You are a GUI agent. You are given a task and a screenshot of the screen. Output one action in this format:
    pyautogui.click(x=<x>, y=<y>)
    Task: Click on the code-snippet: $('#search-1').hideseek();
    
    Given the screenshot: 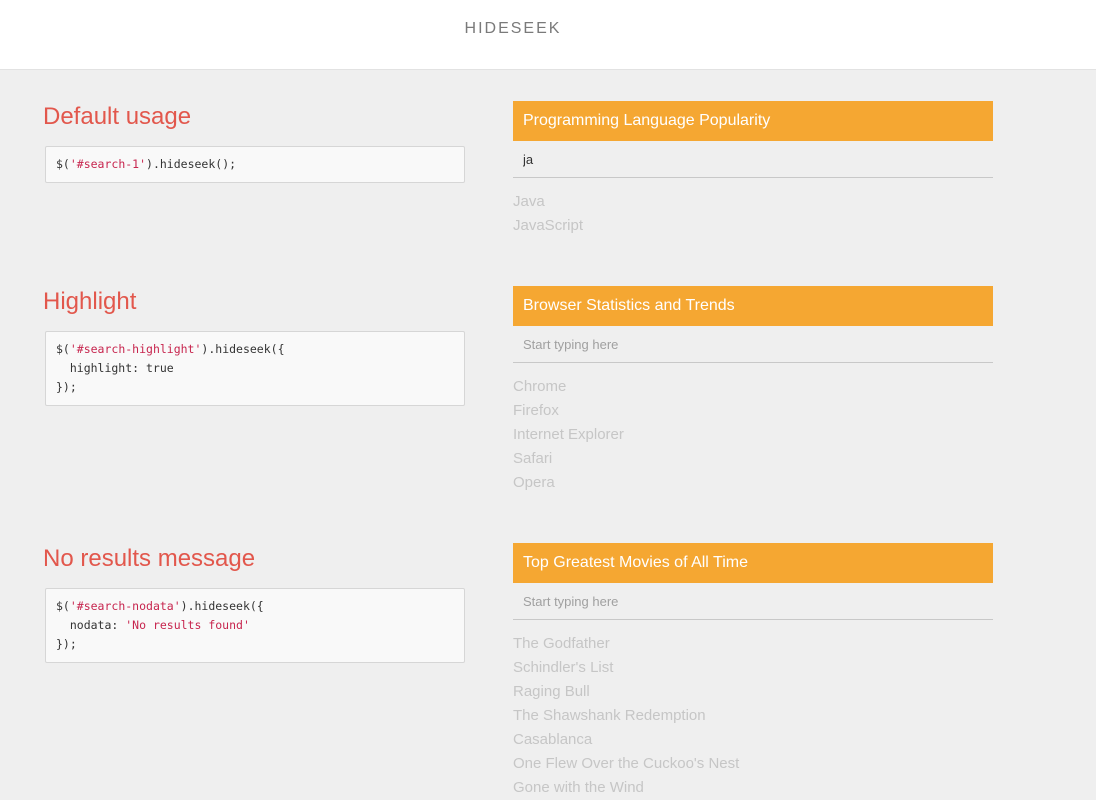 What is the action you would take?
    pyautogui.click(x=255, y=164)
    